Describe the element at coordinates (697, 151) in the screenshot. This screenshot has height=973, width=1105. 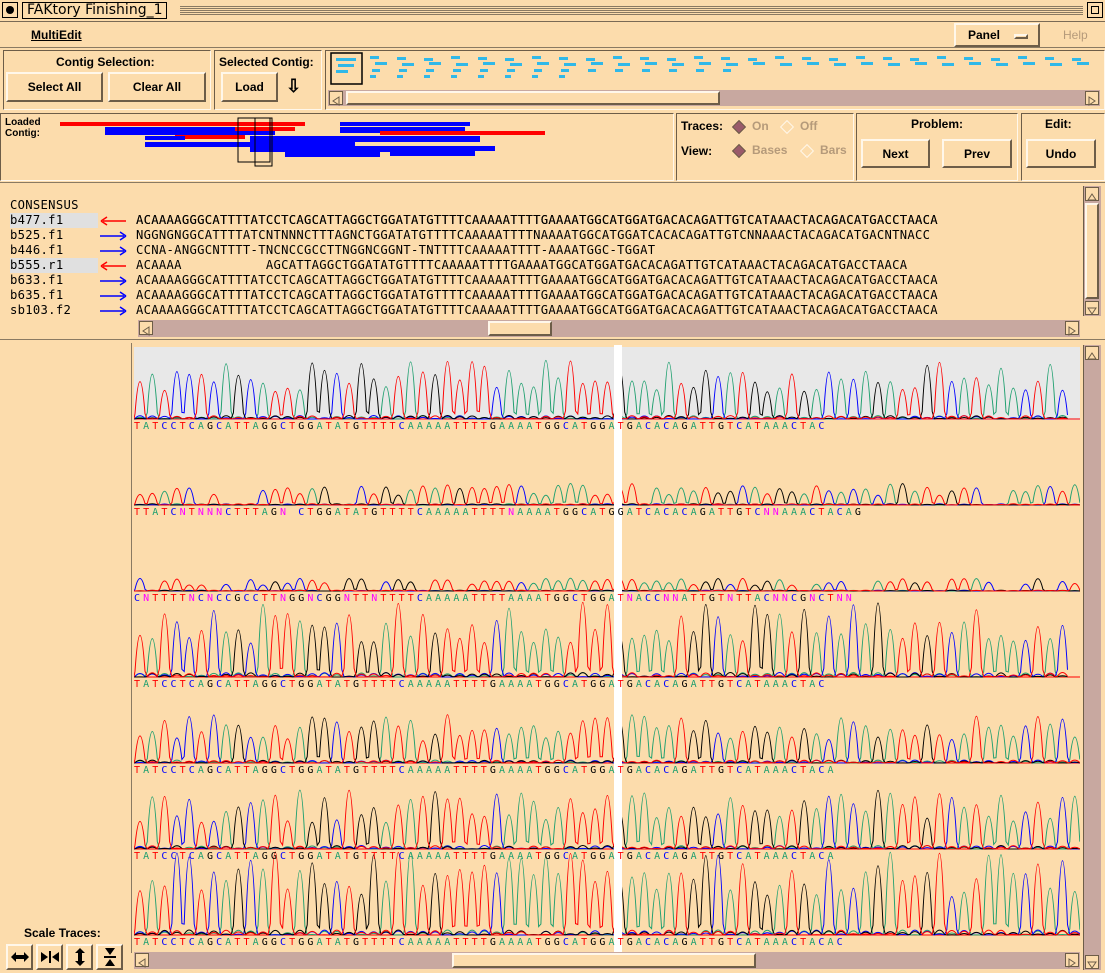
I see `view-label: View:` at that location.